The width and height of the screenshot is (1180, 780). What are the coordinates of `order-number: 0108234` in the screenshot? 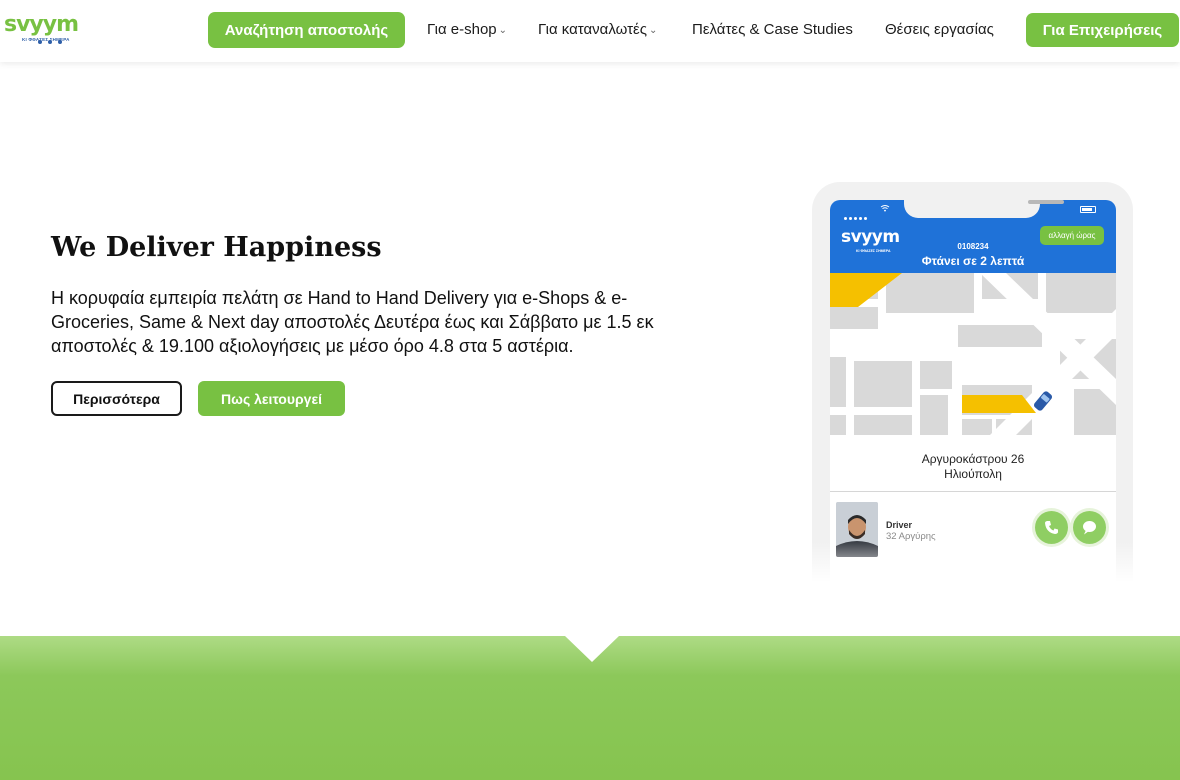 It's located at (973, 246).